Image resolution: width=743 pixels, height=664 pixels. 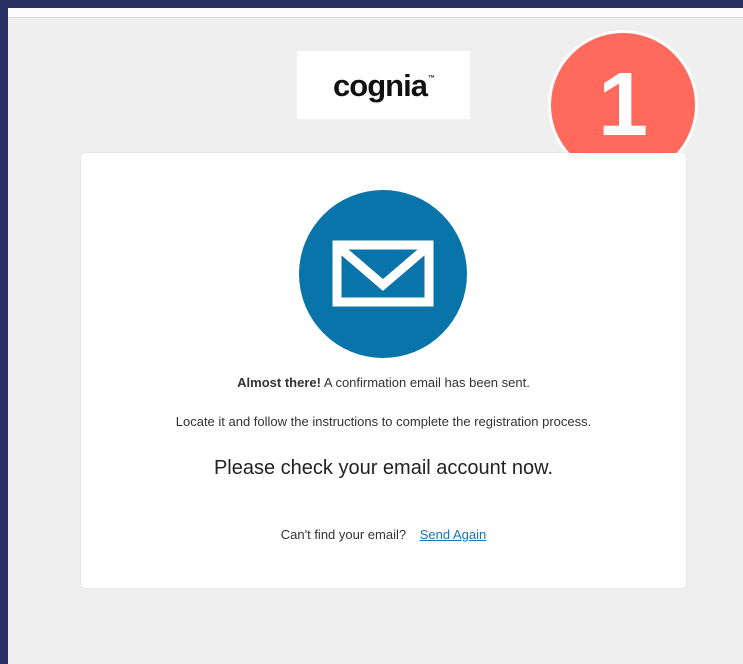 I want to click on send-again-link: Send Again, so click(x=453, y=534).